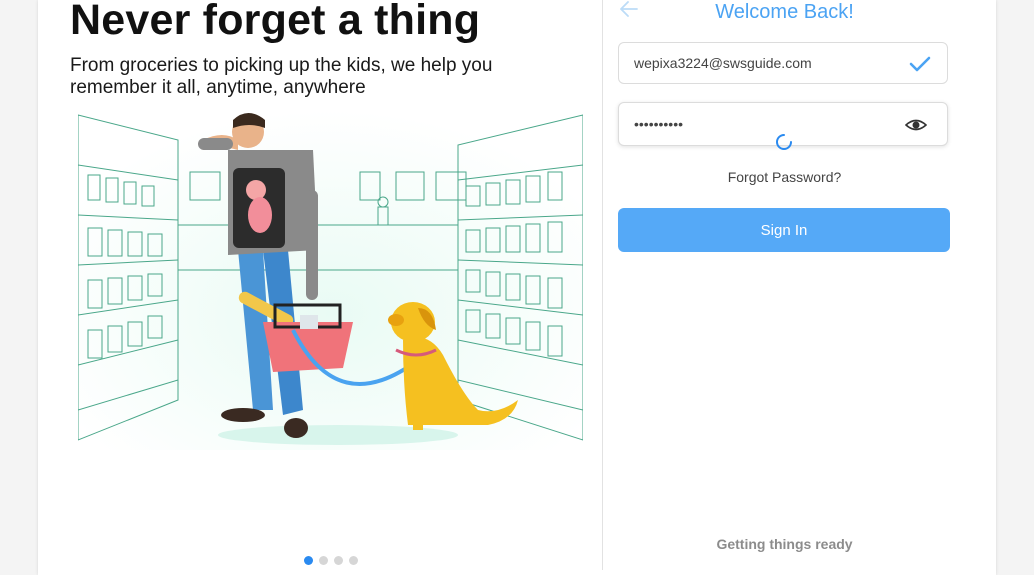  I want to click on email-input, so click(759, 63).